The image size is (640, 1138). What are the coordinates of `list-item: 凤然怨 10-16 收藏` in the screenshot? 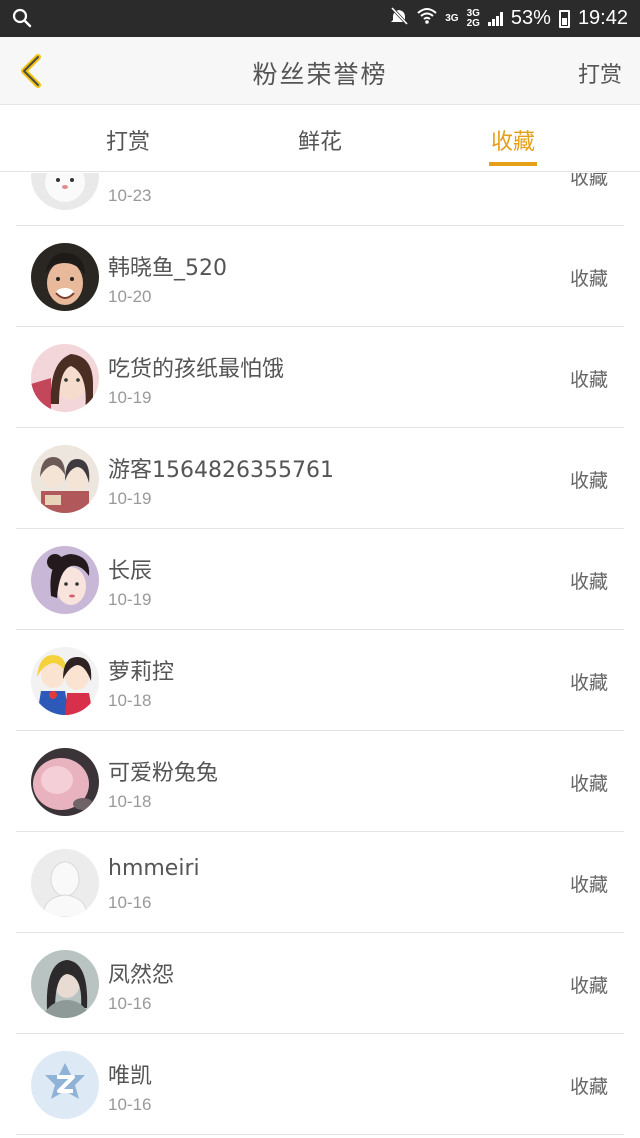 It's located at (320, 983).